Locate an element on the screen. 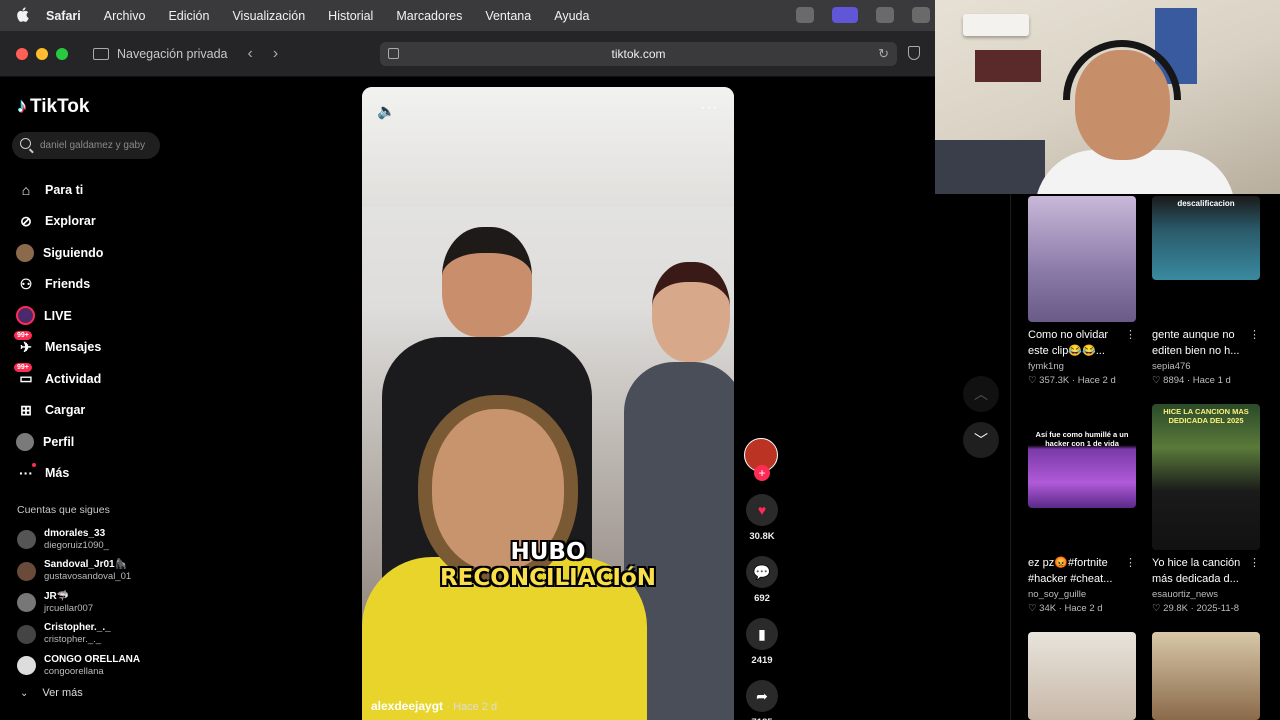 The image size is (1280, 720). card-author: sepia476 is located at coordinates (1171, 366).